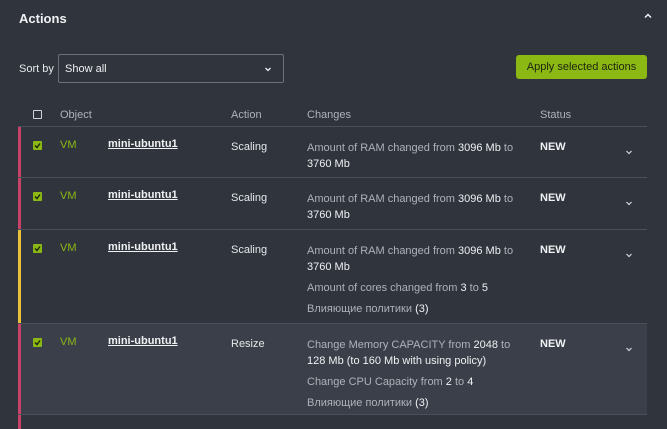 The height and width of the screenshot is (429, 667). What do you see at coordinates (246, 115) in the screenshot?
I see `column-action: Action` at bounding box center [246, 115].